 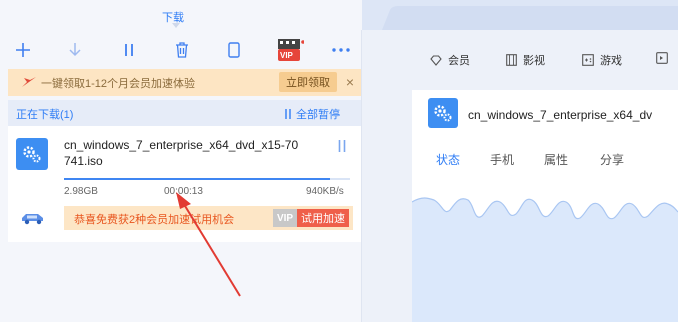 I want to click on nav-video-label: 影视, so click(x=534, y=61).